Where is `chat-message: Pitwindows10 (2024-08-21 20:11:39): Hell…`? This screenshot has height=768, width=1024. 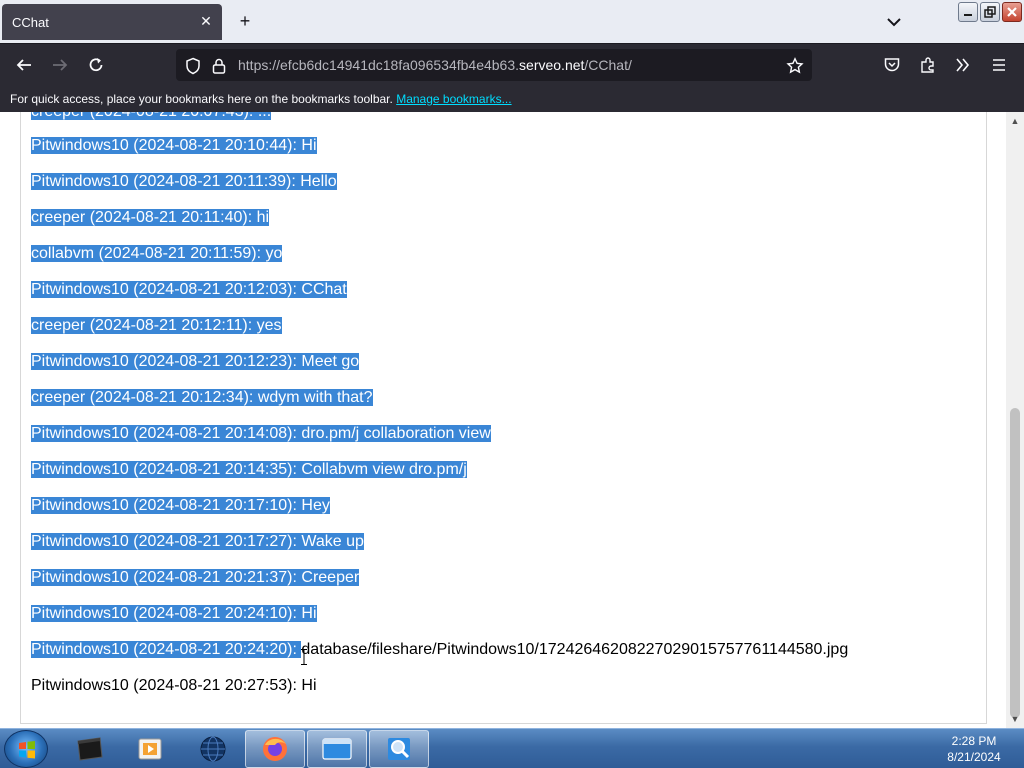 chat-message: Pitwindows10 (2024-08-21 20:11:39): Hell… is located at coordinates (184, 182).